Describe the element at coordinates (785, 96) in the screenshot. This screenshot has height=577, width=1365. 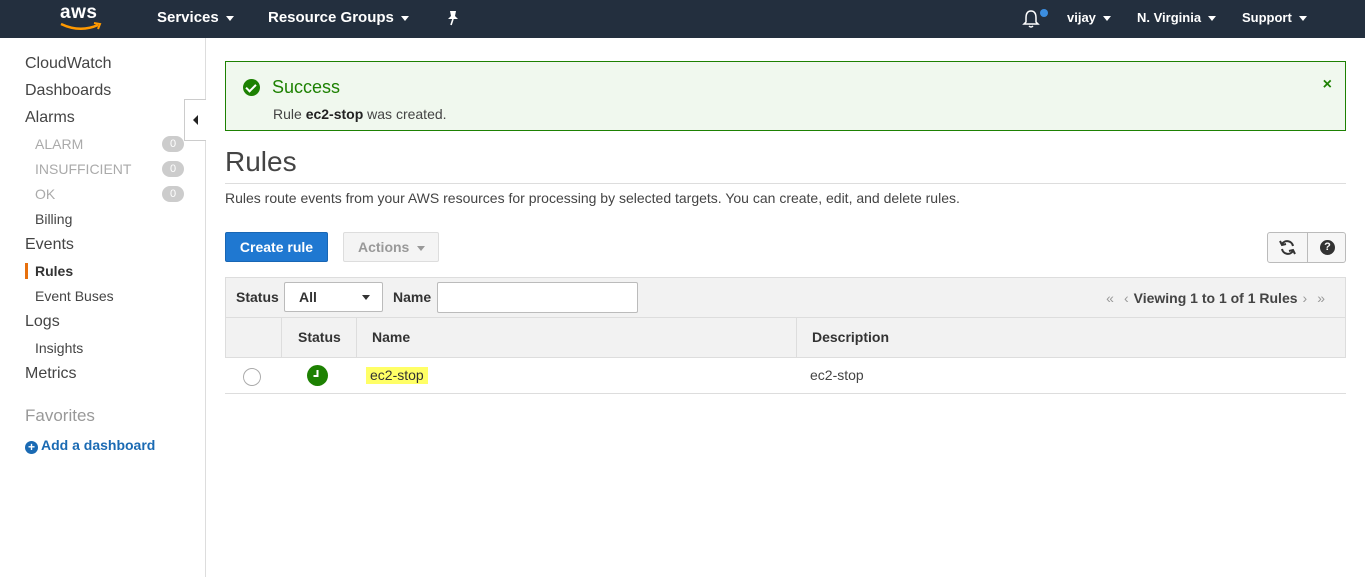
I see `success-flash: Success Rule ec2-stop was created. ×` at that location.